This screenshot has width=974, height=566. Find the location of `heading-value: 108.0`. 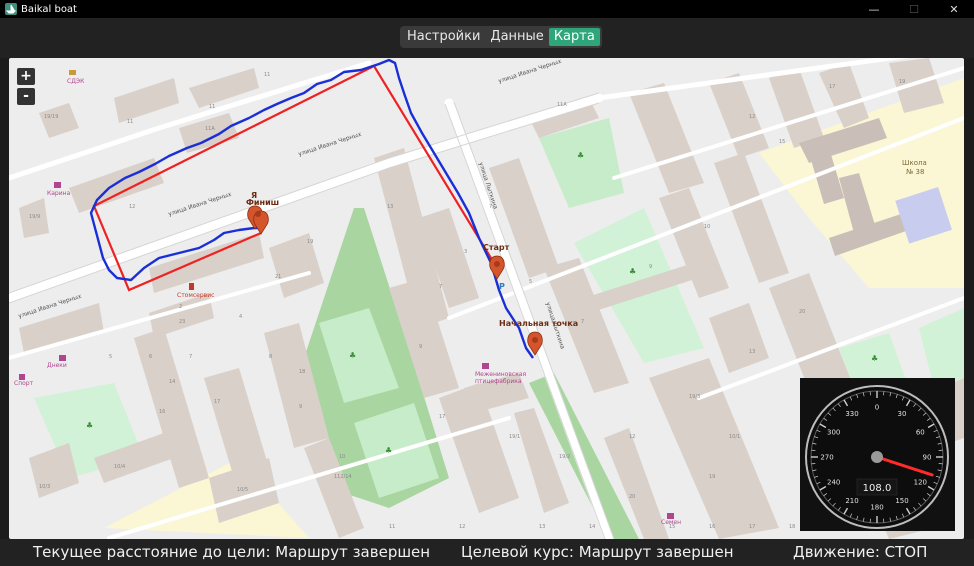

heading-value: 108.0 is located at coordinates (877, 488).